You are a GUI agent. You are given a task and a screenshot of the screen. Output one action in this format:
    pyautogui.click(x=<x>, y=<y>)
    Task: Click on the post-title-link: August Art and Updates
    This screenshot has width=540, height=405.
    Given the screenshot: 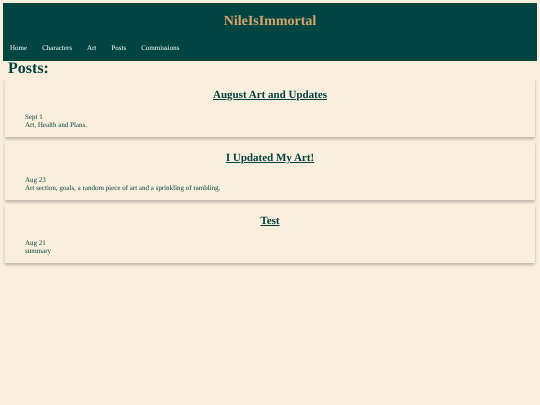 What is the action you would take?
    pyautogui.click(x=270, y=95)
    